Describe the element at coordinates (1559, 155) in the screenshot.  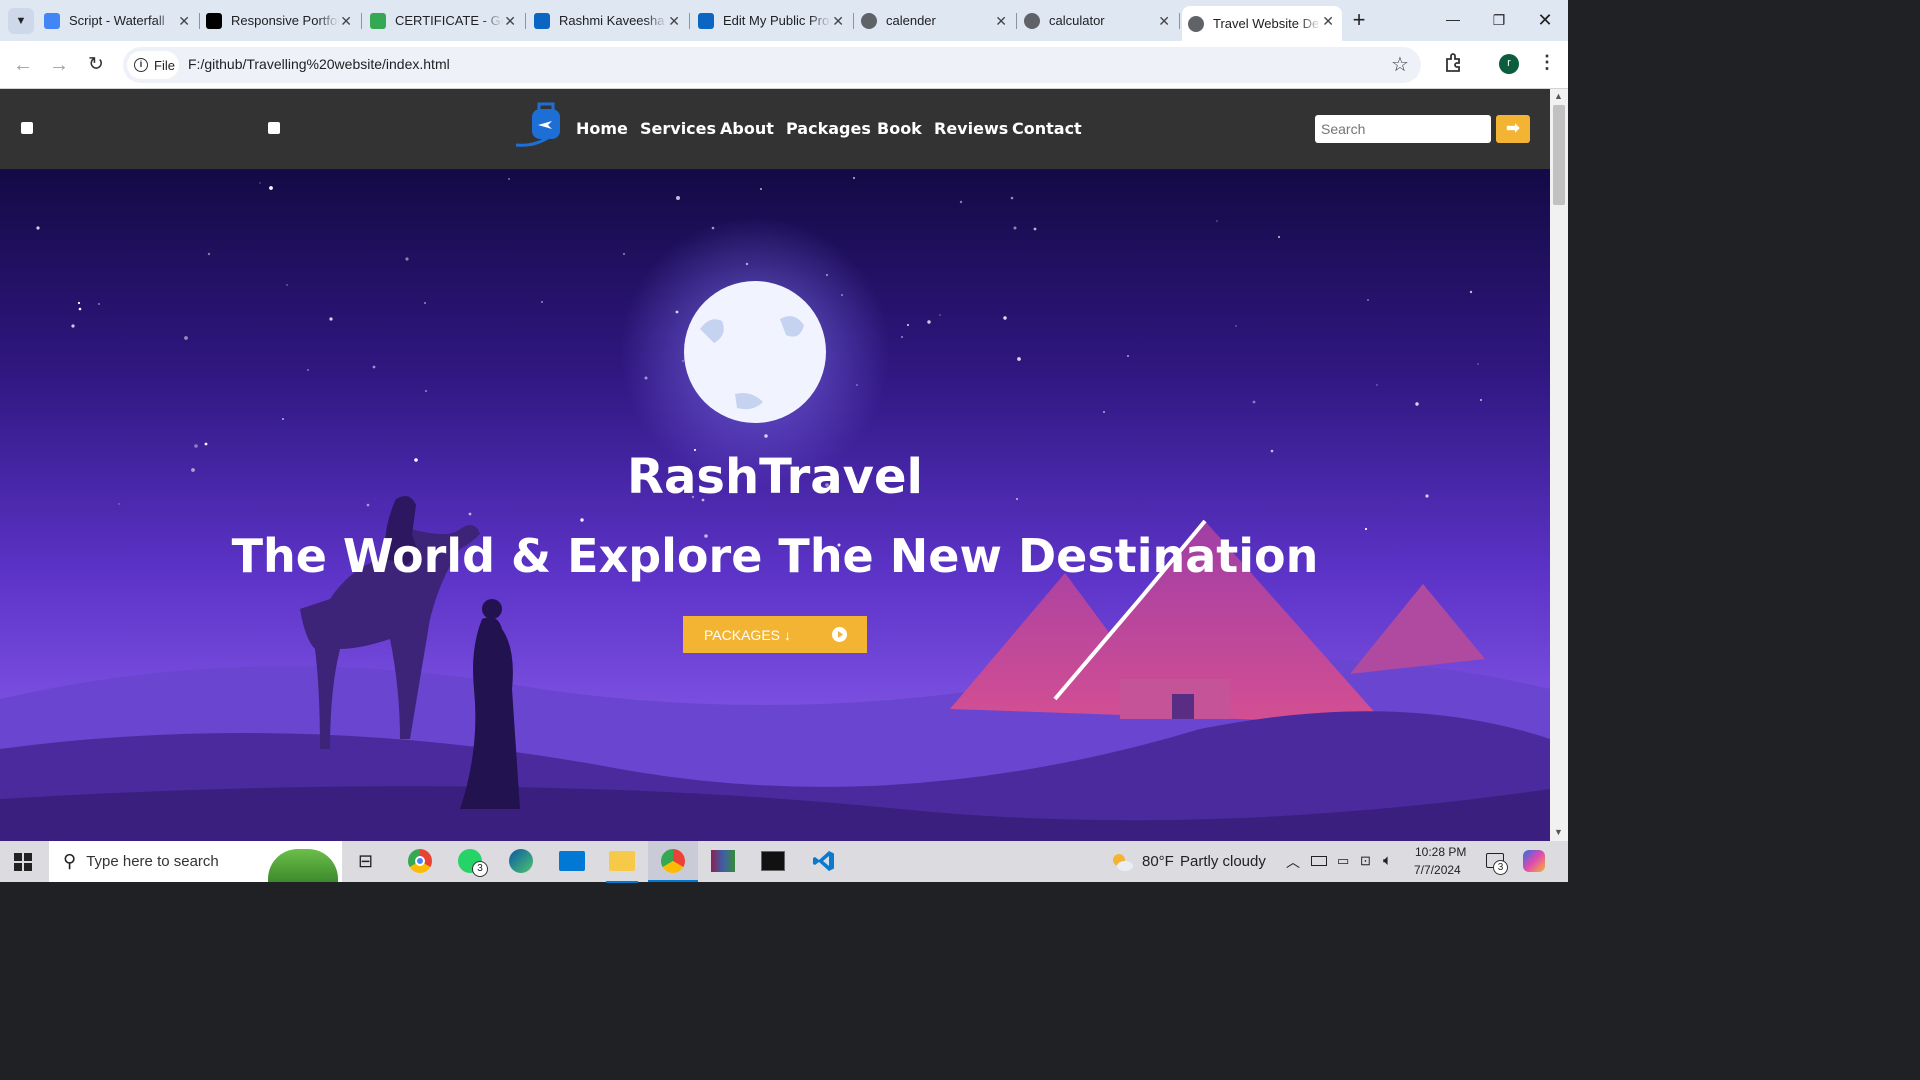
I see `scrollbar-thumb` at that location.